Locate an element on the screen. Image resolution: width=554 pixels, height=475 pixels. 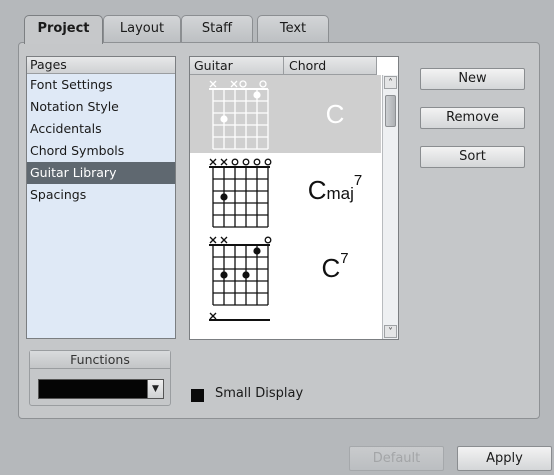
functions-group: Functions ▼ is located at coordinates (100, 378).